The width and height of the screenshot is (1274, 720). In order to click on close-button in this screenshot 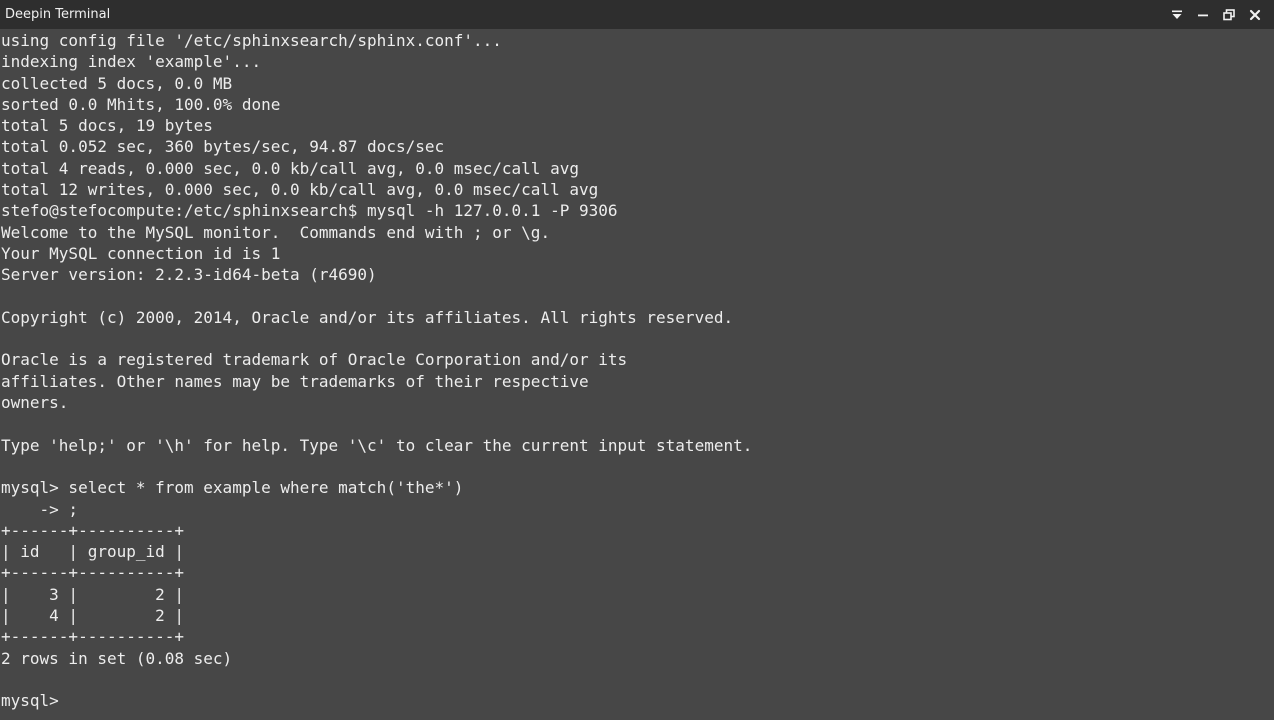, I will do `click(1255, 15)`.